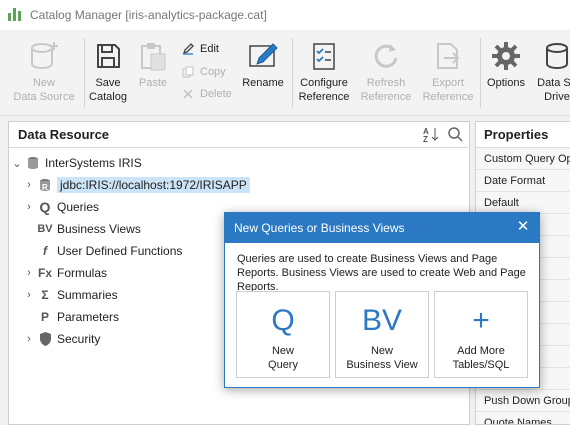  I want to click on refresh-reference-button: Refresh Reference, so click(386, 72).